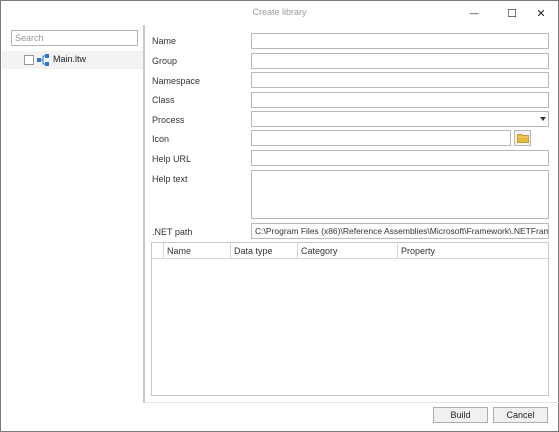 The width and height of the screenshot is (559, 432). I want to click on build-button: Build, so click(460, 415).